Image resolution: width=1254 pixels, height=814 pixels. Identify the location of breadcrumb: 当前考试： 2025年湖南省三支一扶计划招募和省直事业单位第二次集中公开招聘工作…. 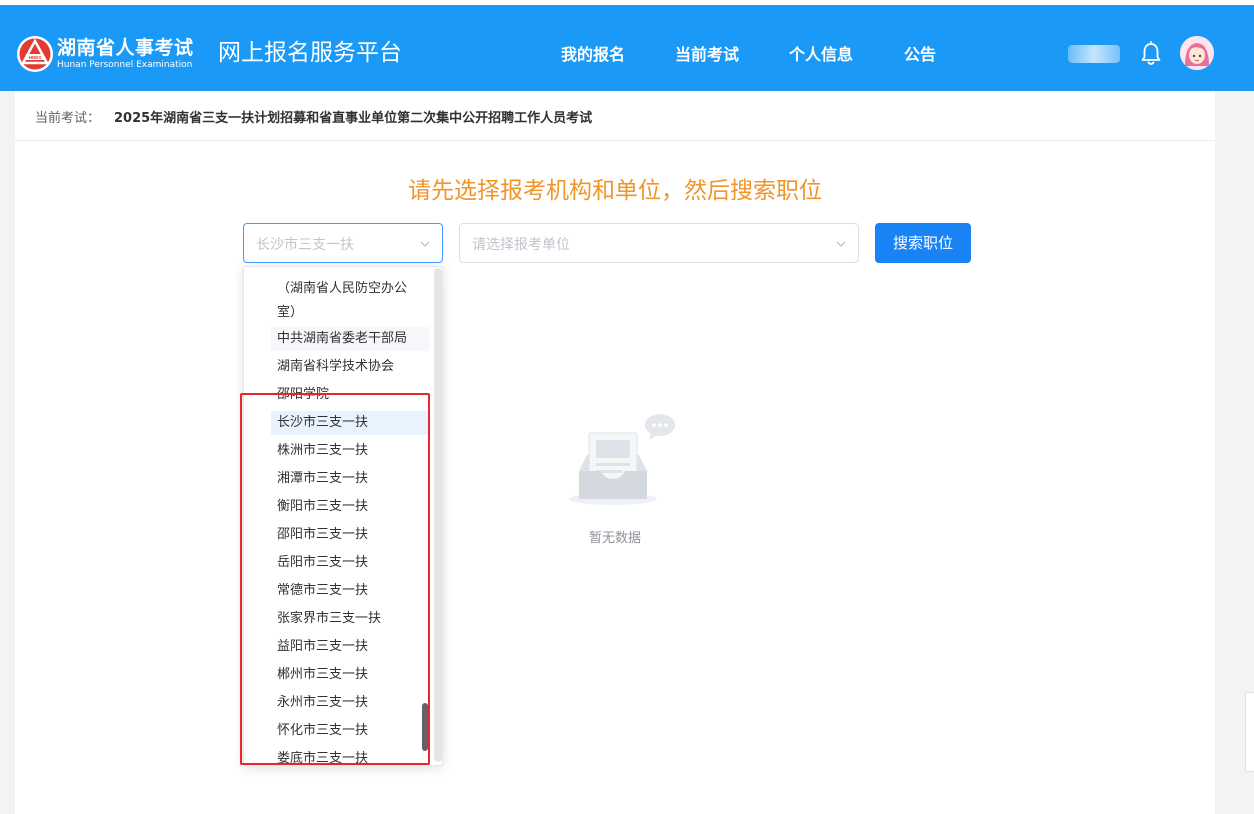
(615, 116).